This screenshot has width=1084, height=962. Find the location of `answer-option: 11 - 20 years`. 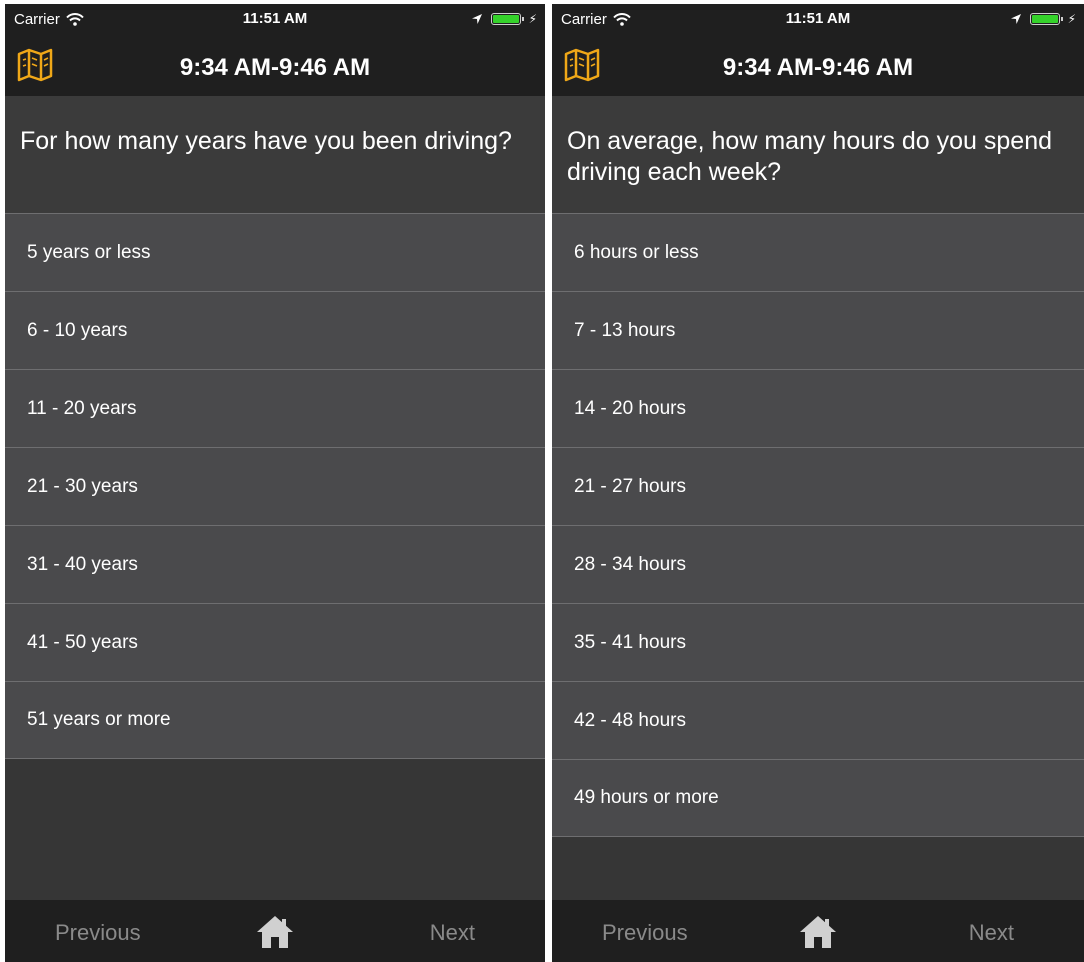

answer-option: 11 - 20 years is located at coordinates (275, 408).